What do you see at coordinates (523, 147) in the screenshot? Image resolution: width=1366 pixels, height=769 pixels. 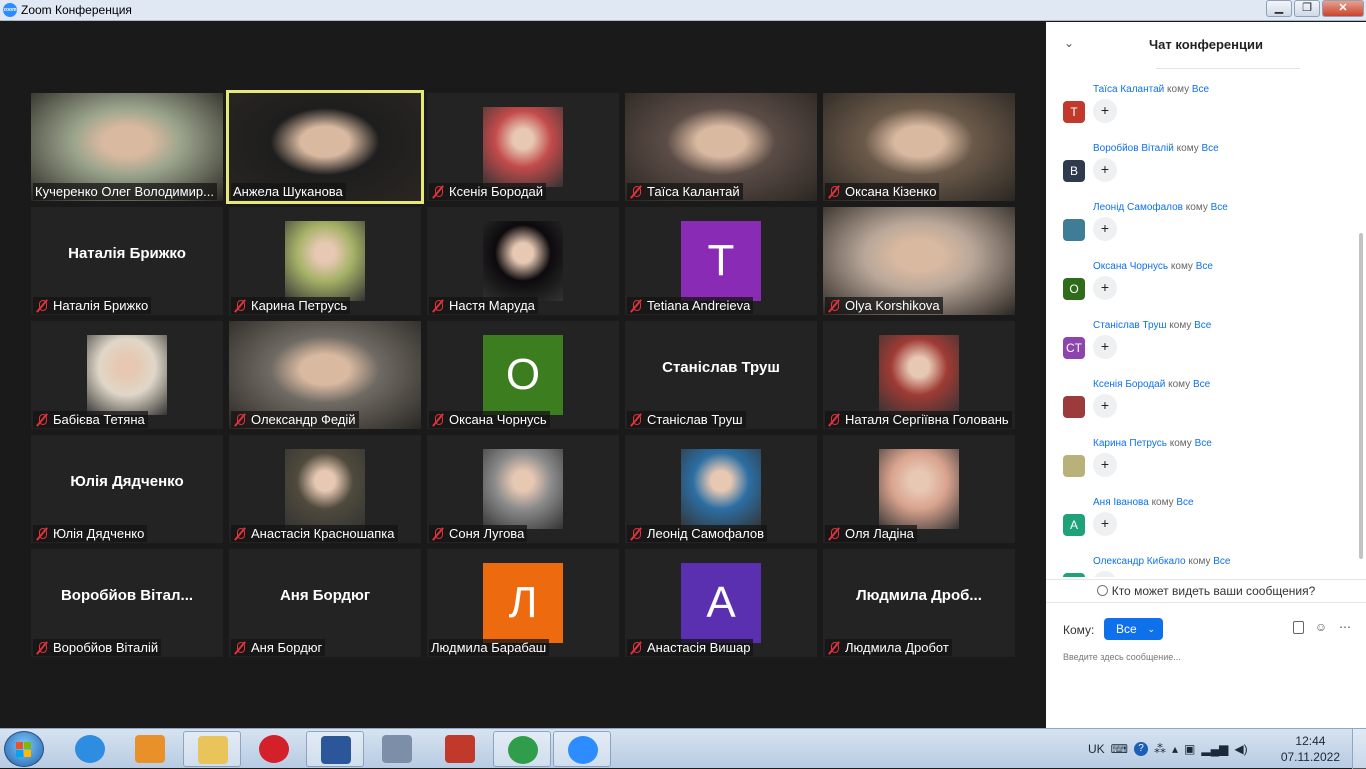 I see `participant-tile: Ксенія Бородай` at bounding box center [523, 147].